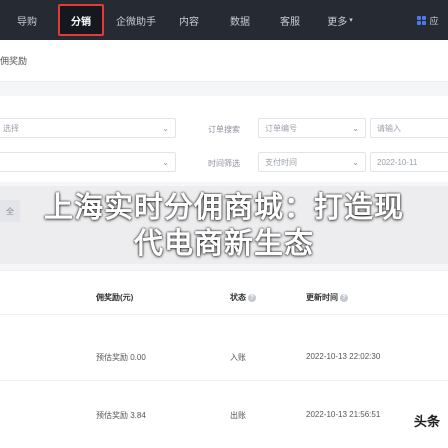  What do you see at coordinates (322, 297) in the screenshot?
I see `column-header-updated-time-label: 更新时间` at bounding box center [322, 297].